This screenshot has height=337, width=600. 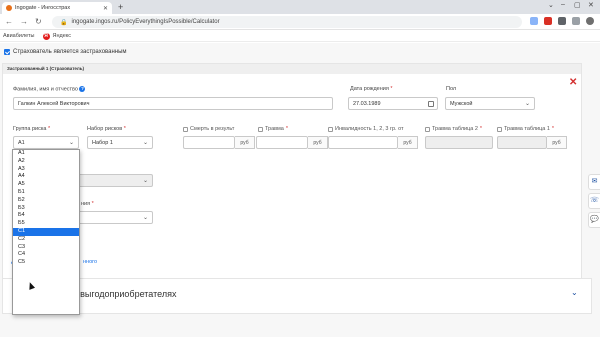 What do you see at coordinates (24, 21) in the screenshot?
I see `forward-icon: →` at bounding box center [24, 21].